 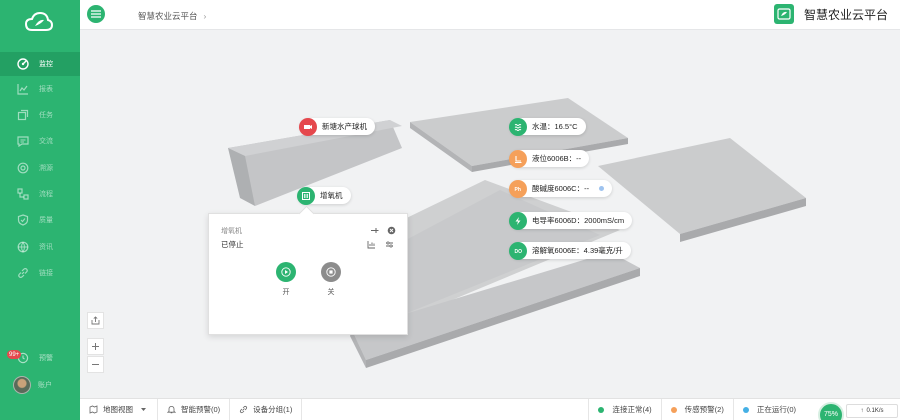 I want to click on zoom-in-button, so click(x=95, y=346).